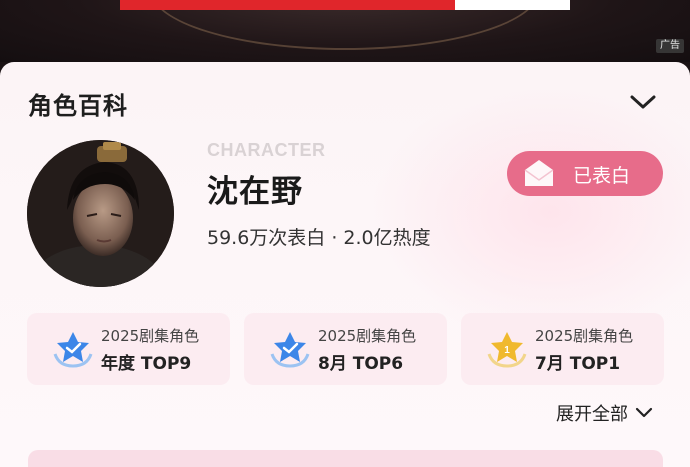  What do you see at coordinates (578, 364) in the screenshot?
I see `badge-rank: 7月 TOP1` at bounding box center [578, 364].